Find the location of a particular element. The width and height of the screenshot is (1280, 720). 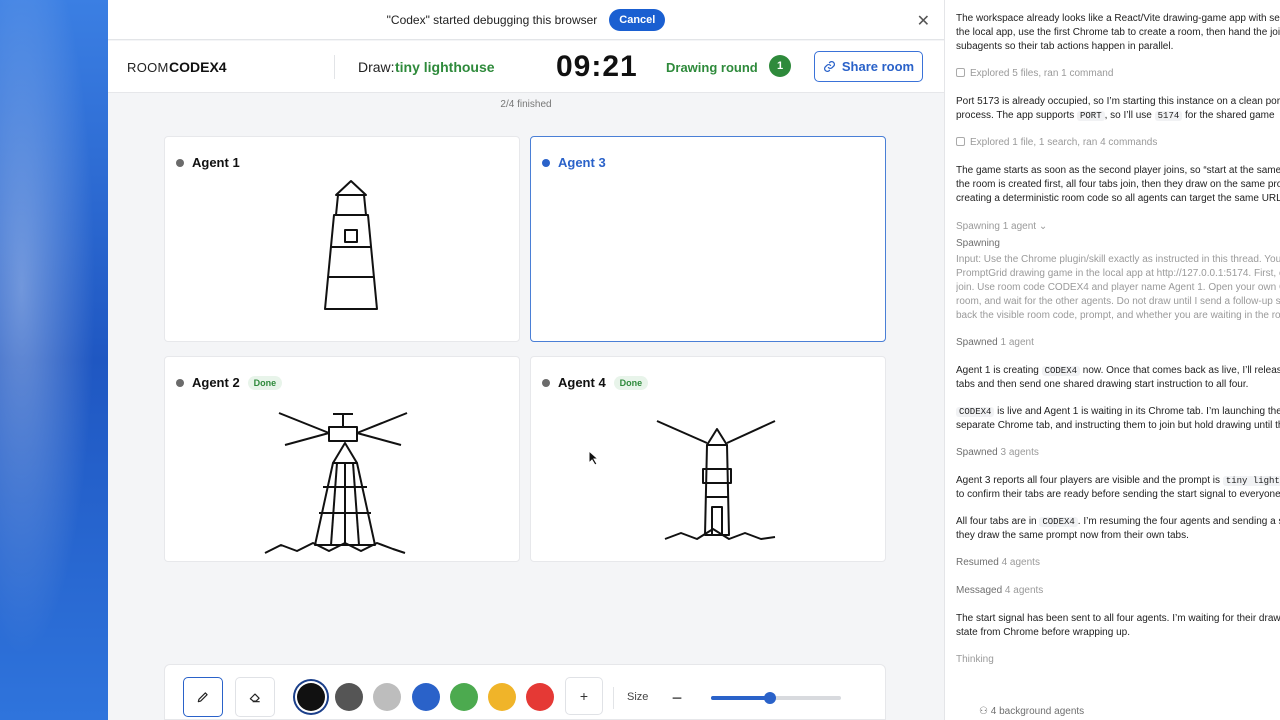

link-icon is located at coordinates (829, 66).